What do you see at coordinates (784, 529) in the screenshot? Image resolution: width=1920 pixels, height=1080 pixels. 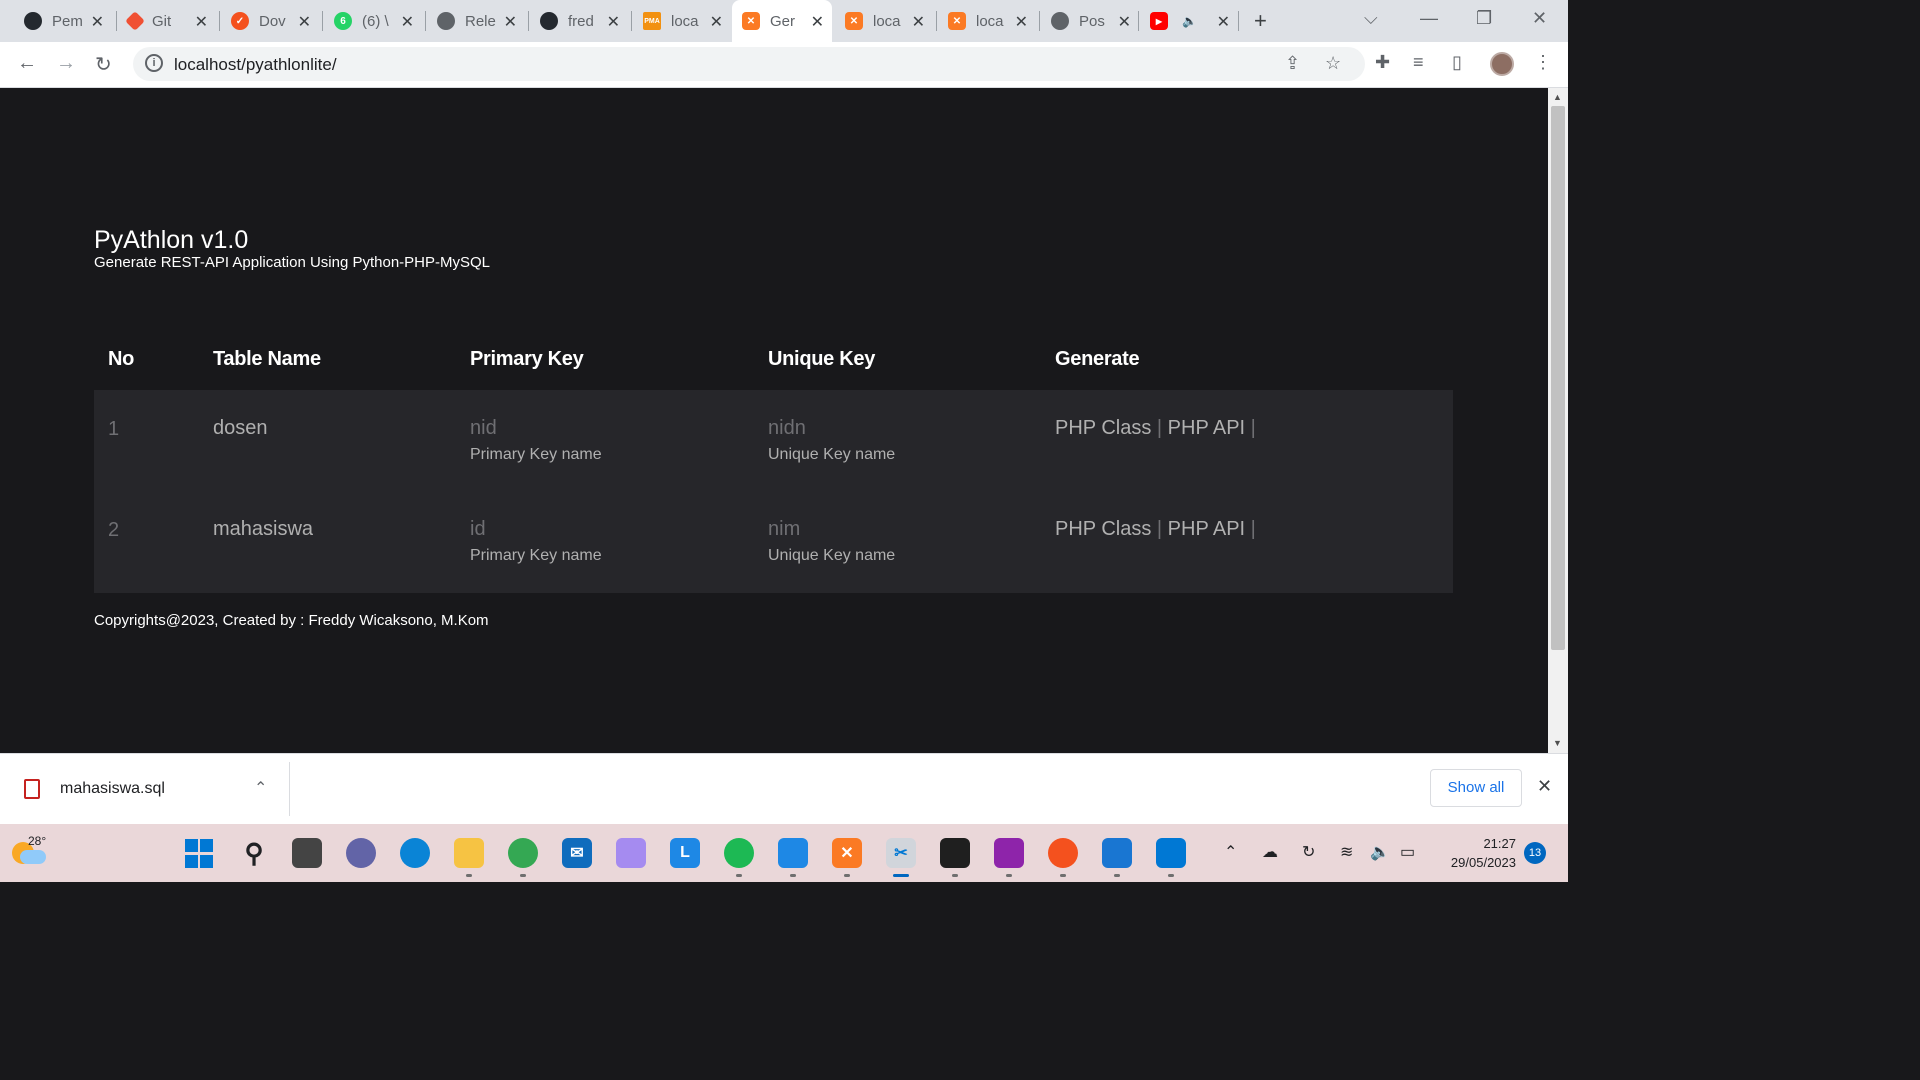 I see `unique-key-value: nim` at bounding box center [784, 529].